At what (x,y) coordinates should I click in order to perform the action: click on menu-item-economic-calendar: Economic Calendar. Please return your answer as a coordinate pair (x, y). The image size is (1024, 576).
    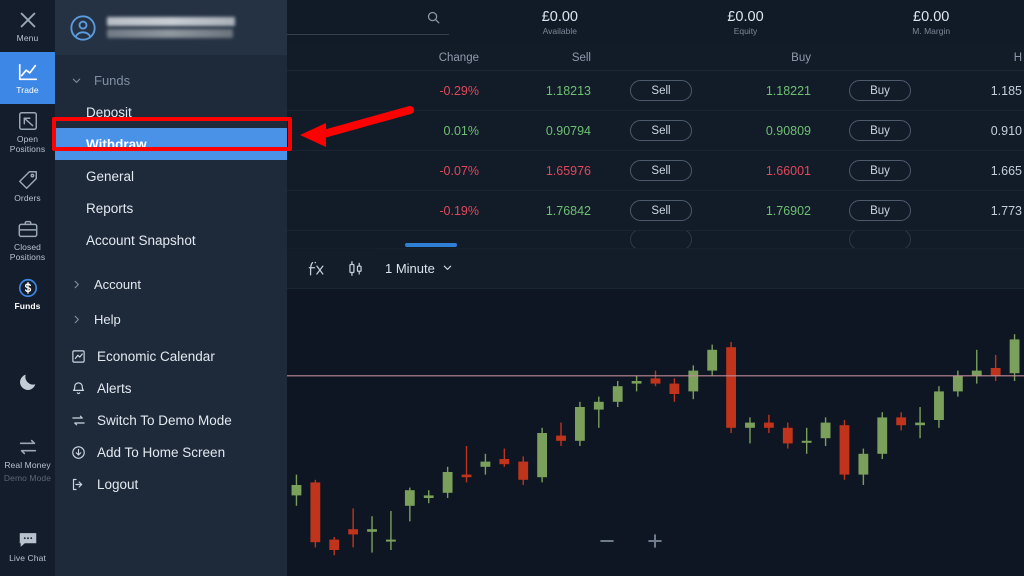
    Looking at the image, I should click on (171, 356).